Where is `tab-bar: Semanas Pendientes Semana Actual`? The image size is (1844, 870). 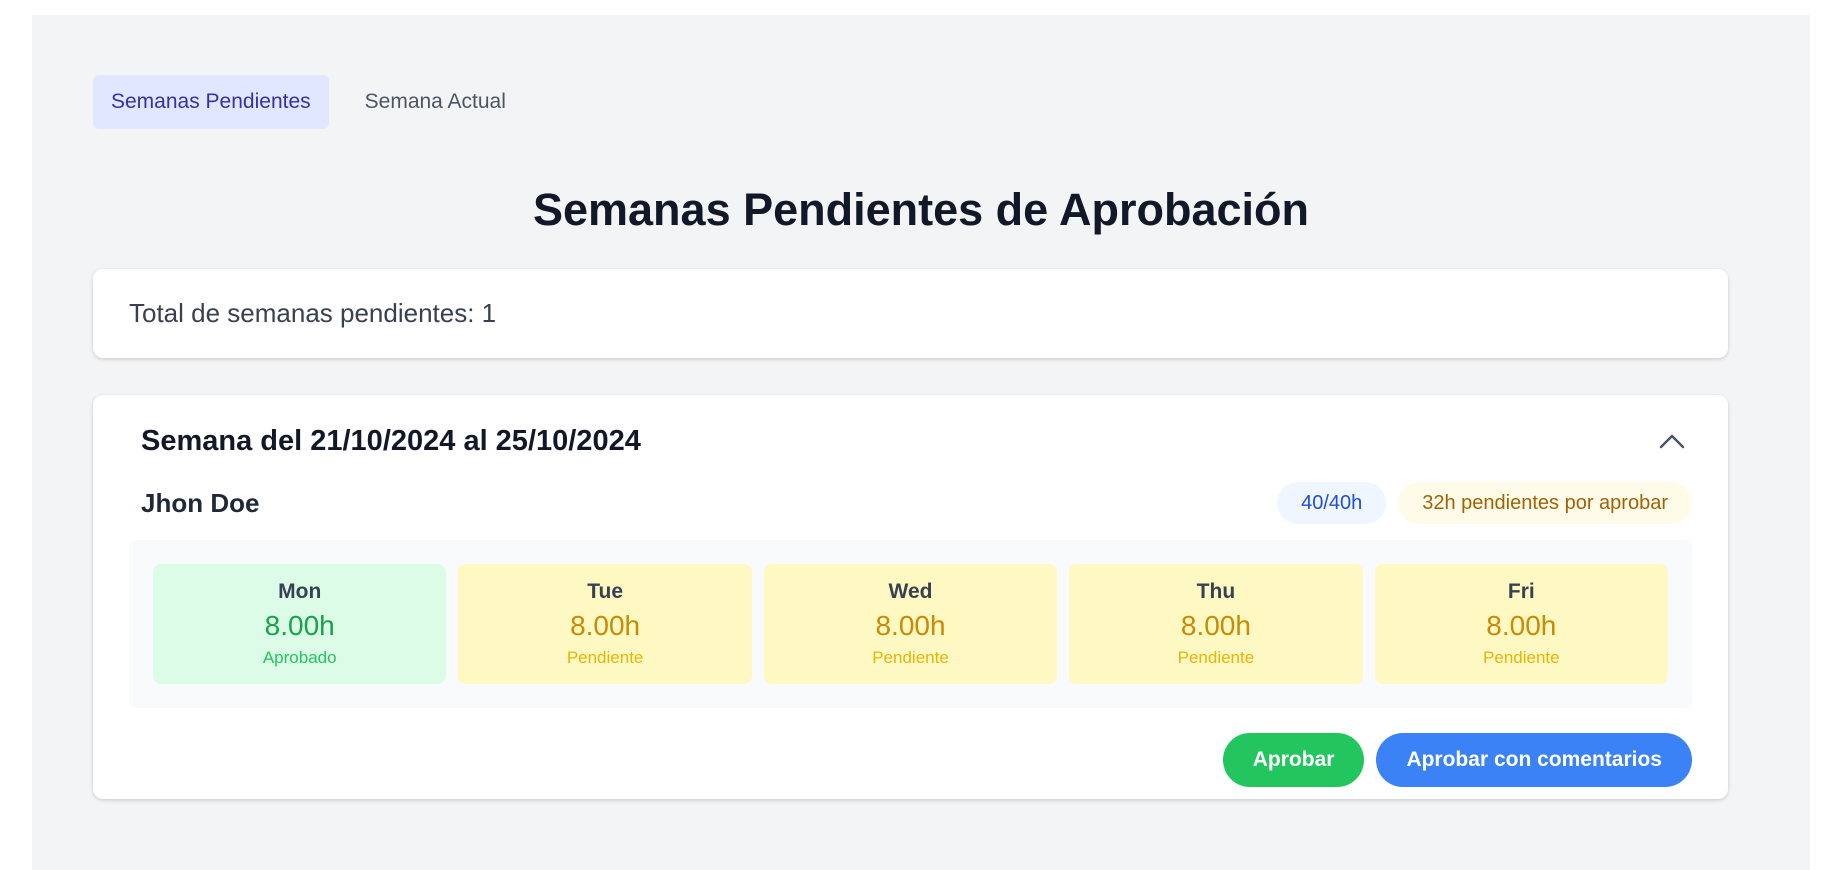 tab-bar: Semanas Pendientes Semana Actual is located at coordinates (308, 102).